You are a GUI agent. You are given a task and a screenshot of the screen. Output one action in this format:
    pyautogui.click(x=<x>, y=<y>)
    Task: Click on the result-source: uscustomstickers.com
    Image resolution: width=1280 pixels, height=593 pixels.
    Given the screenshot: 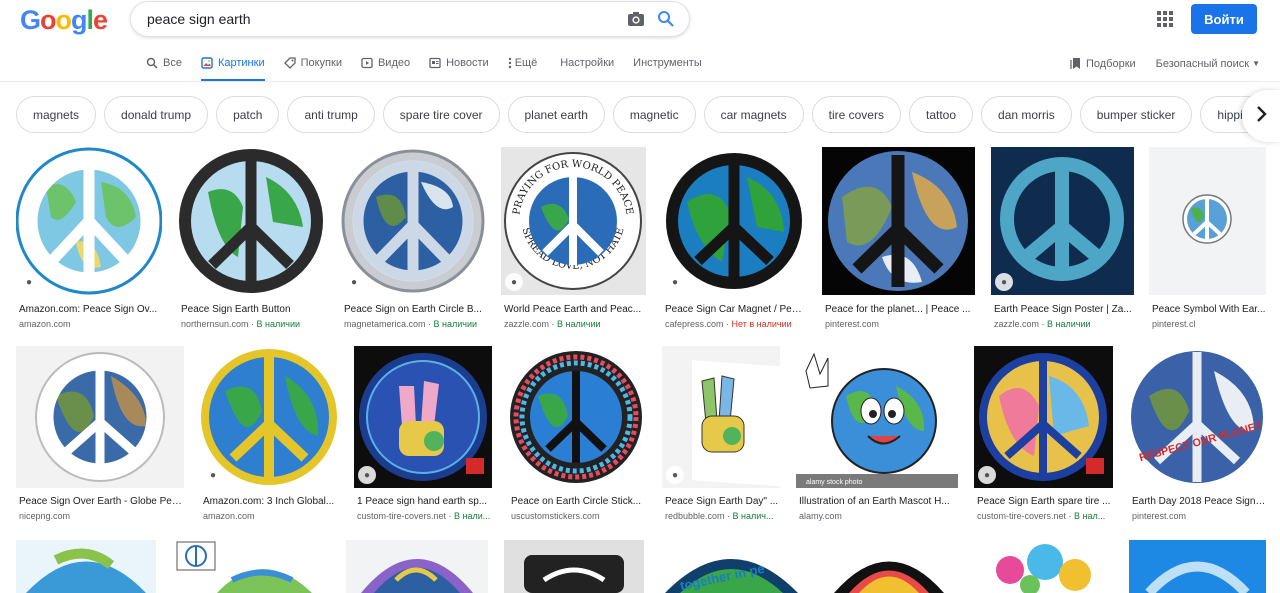 What is the action you would take?
    pyautogui.click(x=578, y=516)
    